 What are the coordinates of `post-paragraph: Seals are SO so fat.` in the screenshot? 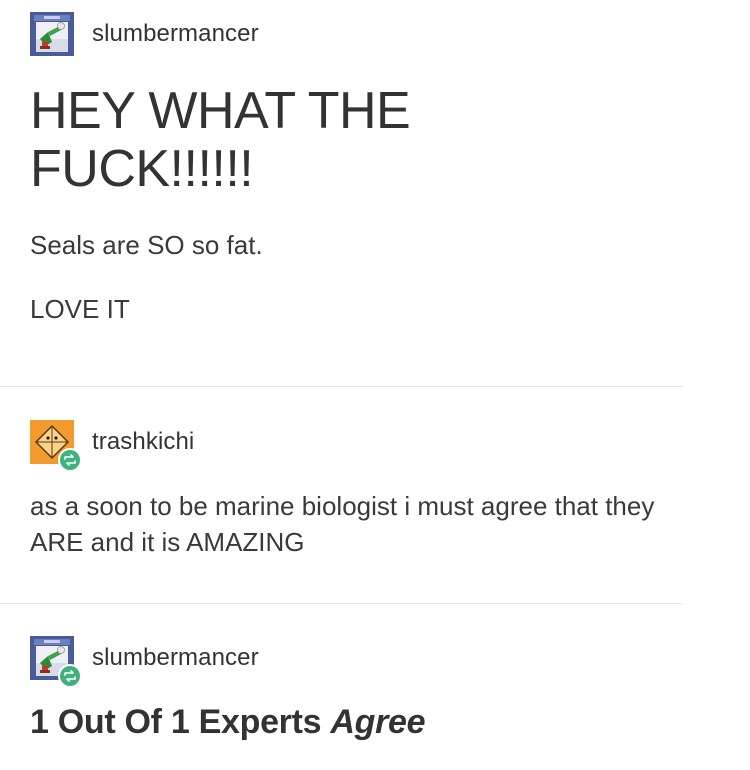 It's located at (146, 245).